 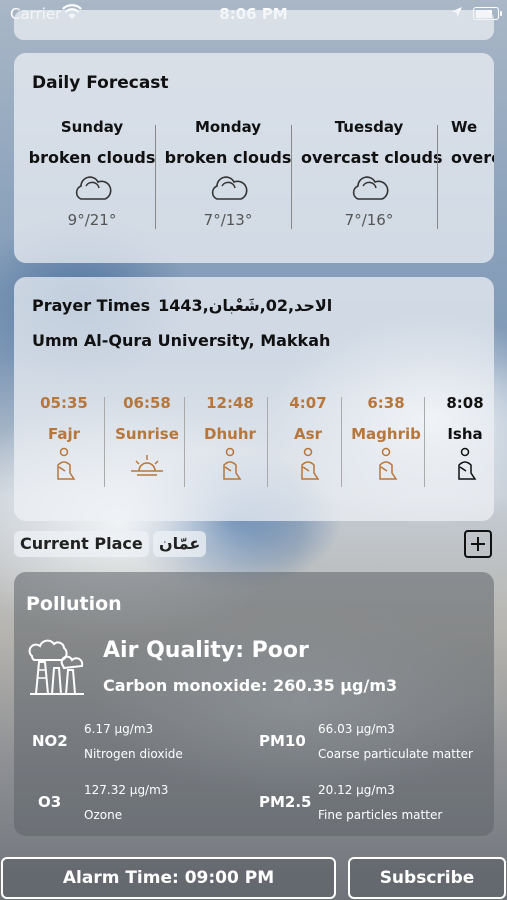 I want to click on main-pollutant-label: Carbon monoxide: 260.35 µg/m3, so click(x=250, y=685).